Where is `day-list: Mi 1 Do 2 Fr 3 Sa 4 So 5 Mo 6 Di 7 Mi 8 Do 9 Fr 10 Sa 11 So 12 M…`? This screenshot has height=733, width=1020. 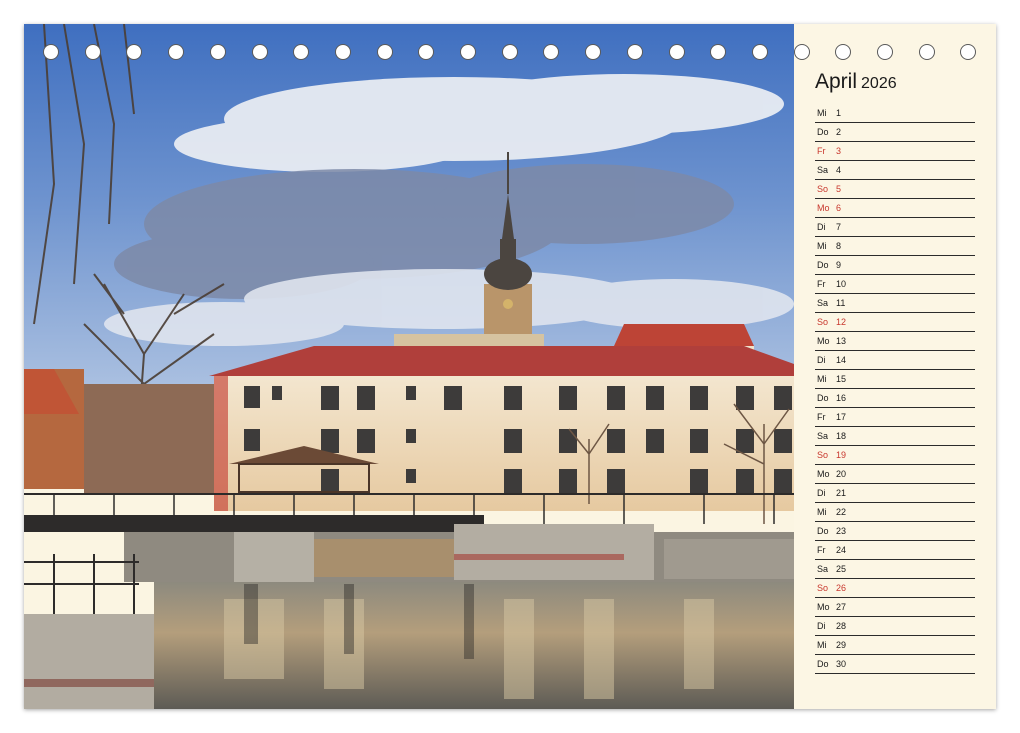 day-list: Mi 1 Do 2 Fr 3 Sa 4 So 5 Mo 6 Di 7 Mi 8 Do 9 Fr 10 Sa 11 So 12 M… is located at coordinates (895, 389).